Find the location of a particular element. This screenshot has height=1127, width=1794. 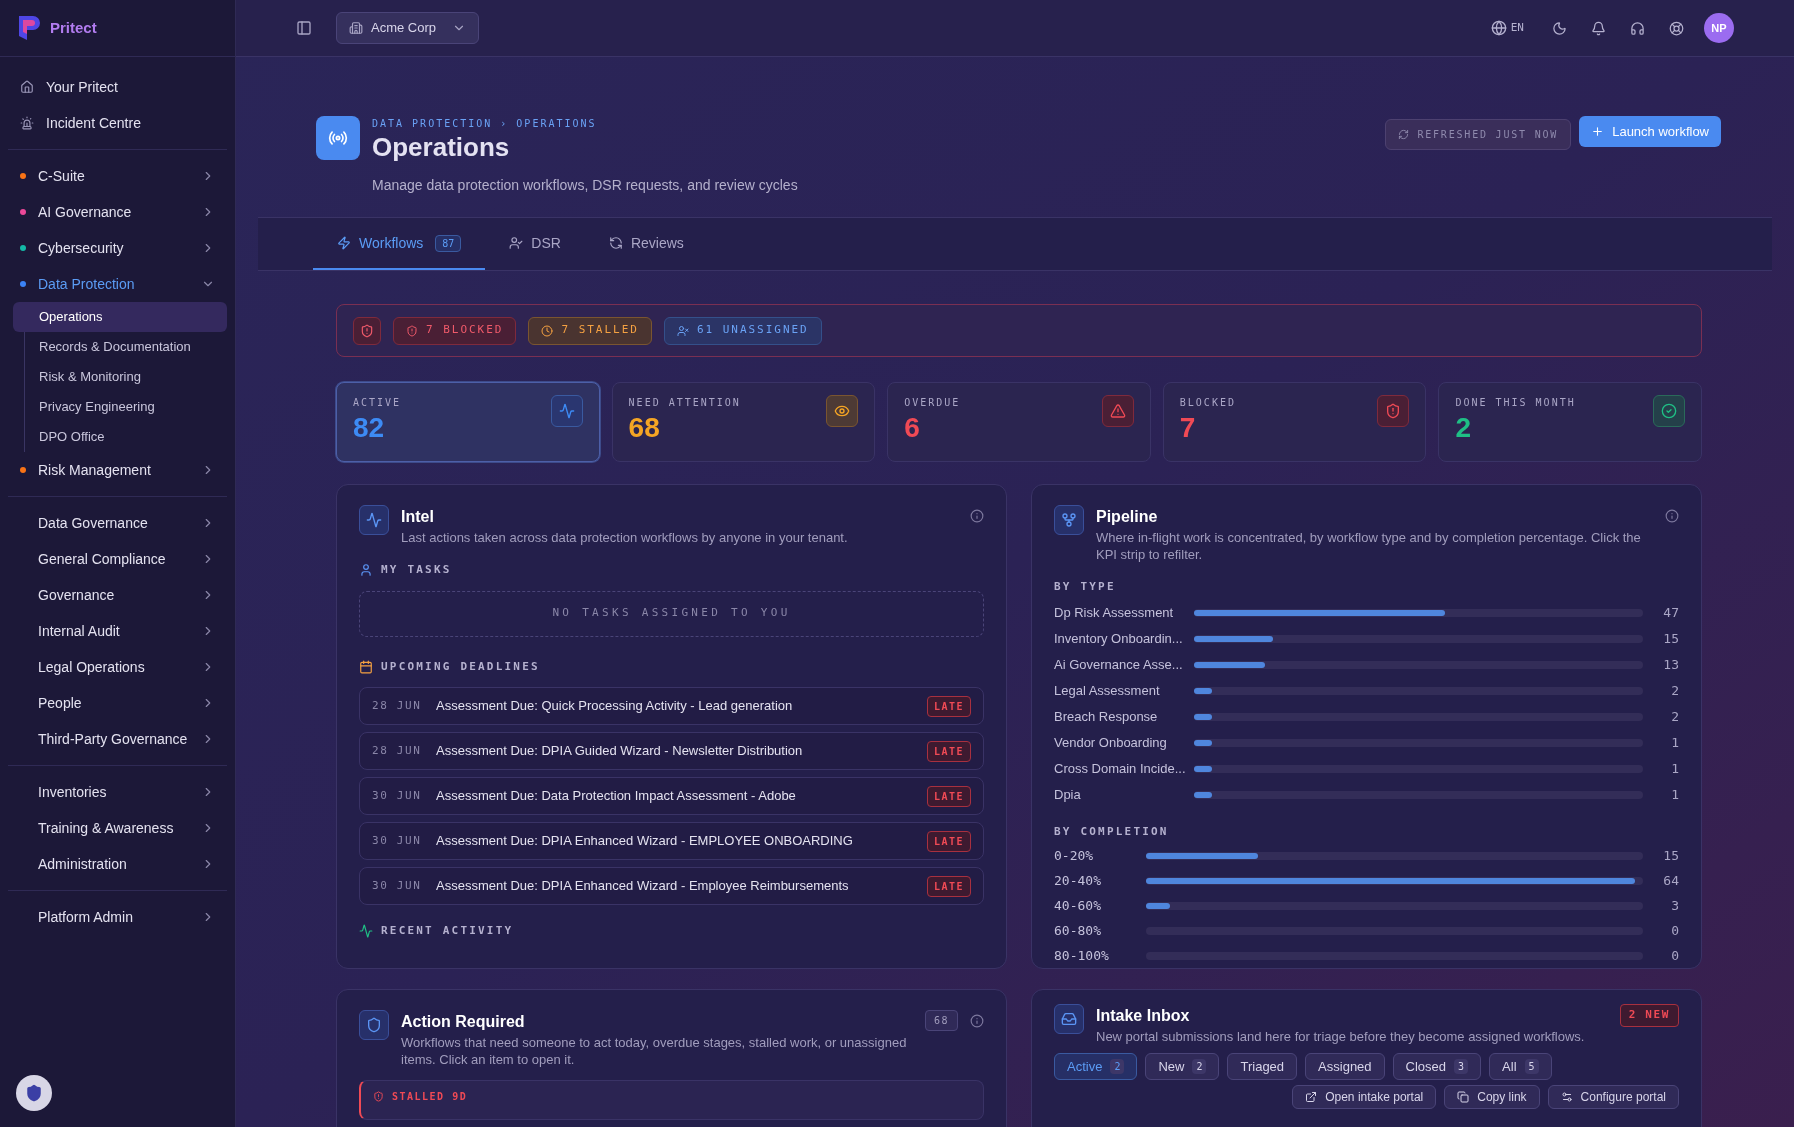

theme-icon is located at coordinates (1559, 28).